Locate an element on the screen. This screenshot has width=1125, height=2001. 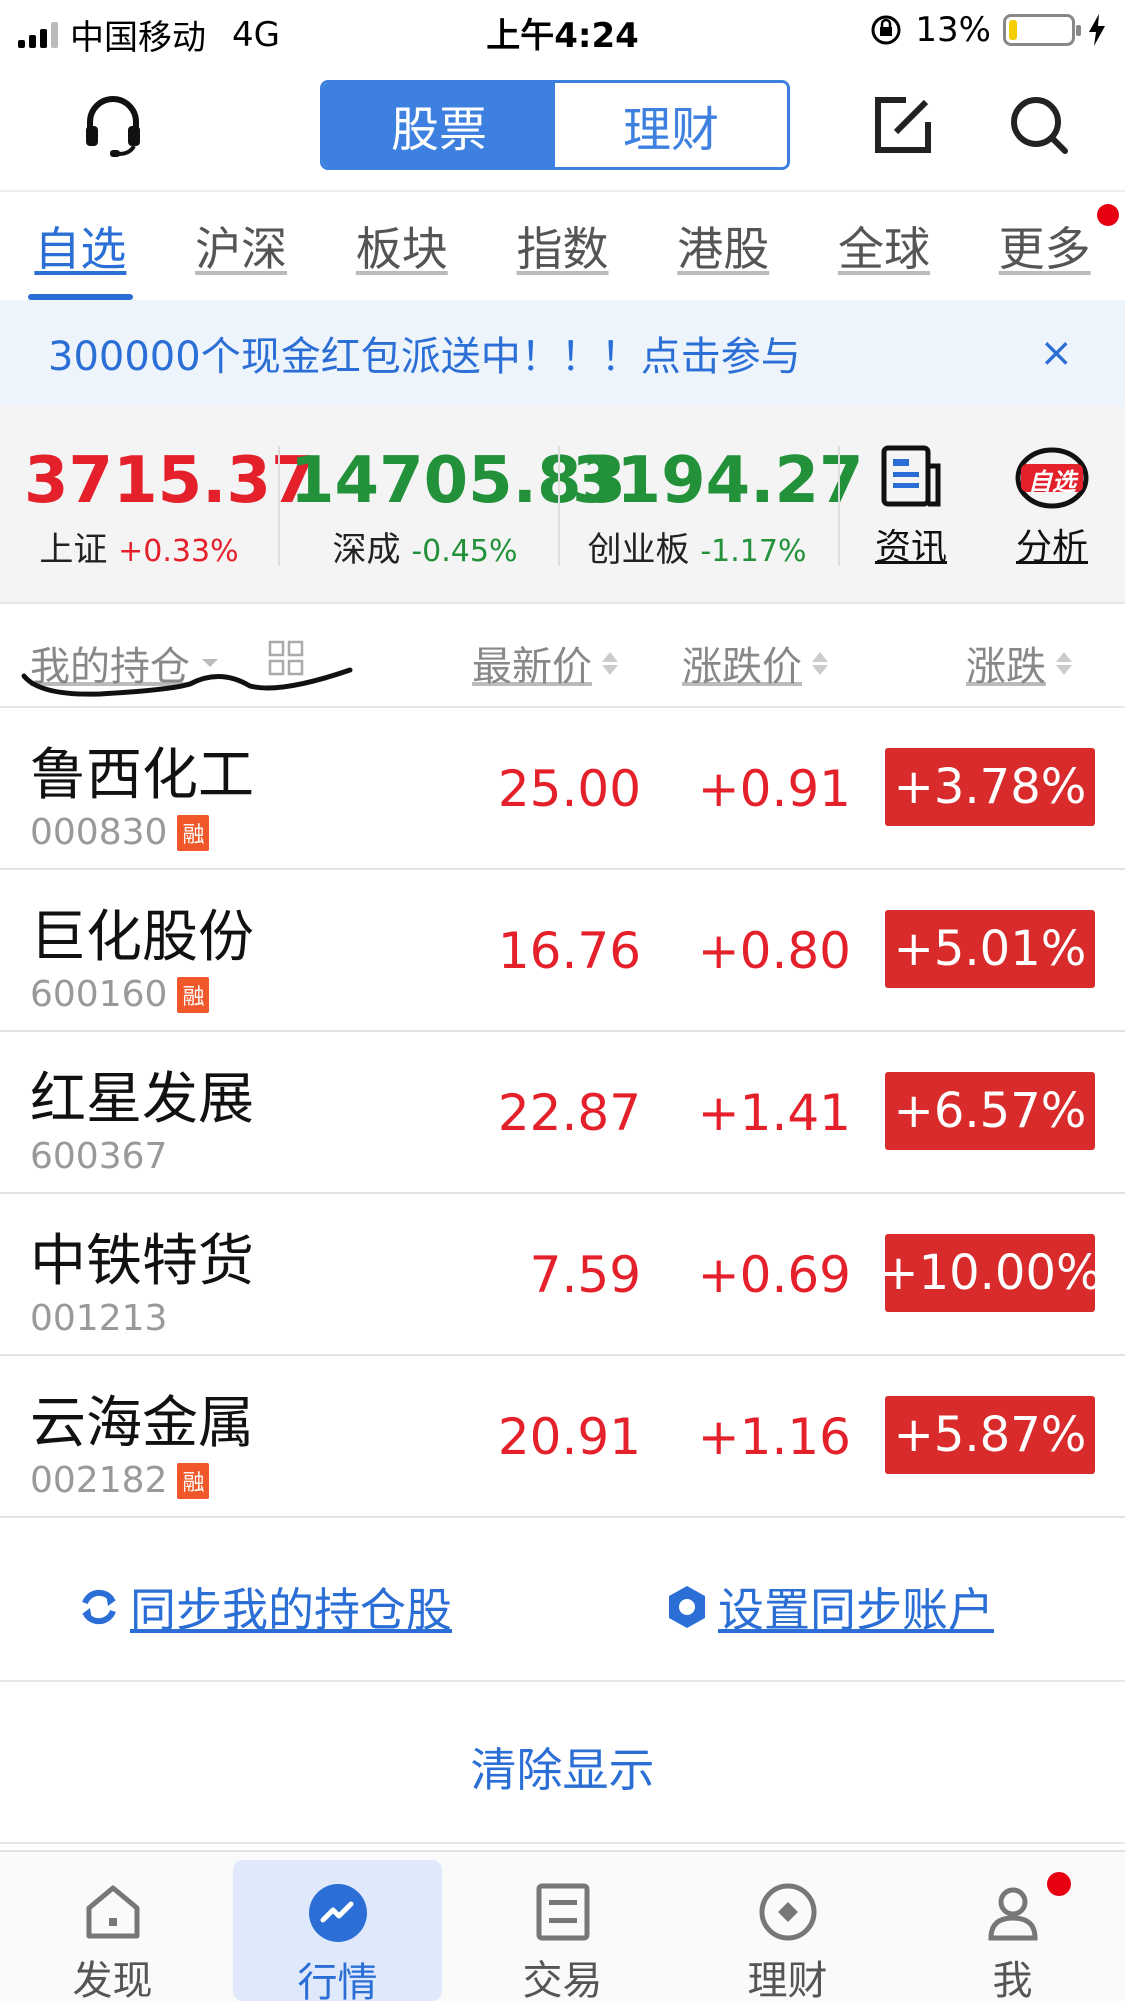
tab-hk-stocks: 港股 is located at coordinates (723, 246).